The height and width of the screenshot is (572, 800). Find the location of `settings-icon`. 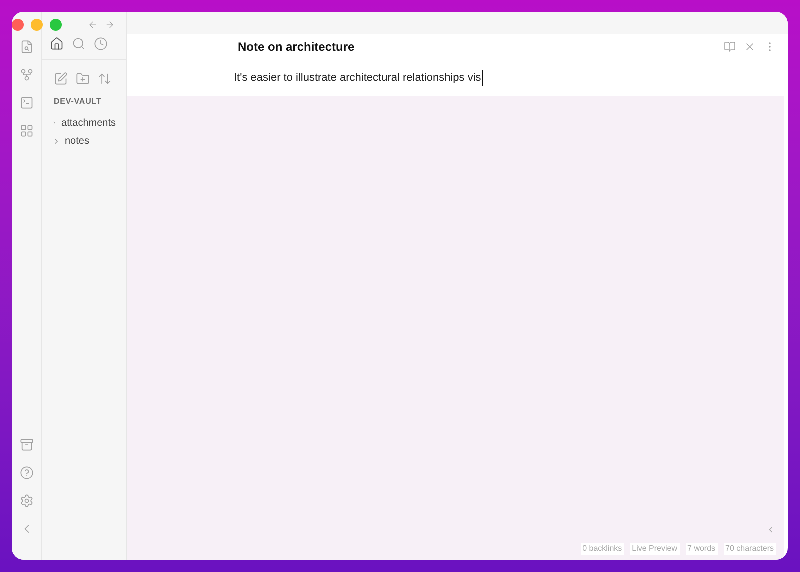

settings-icon is located at coordinates (27, 501).